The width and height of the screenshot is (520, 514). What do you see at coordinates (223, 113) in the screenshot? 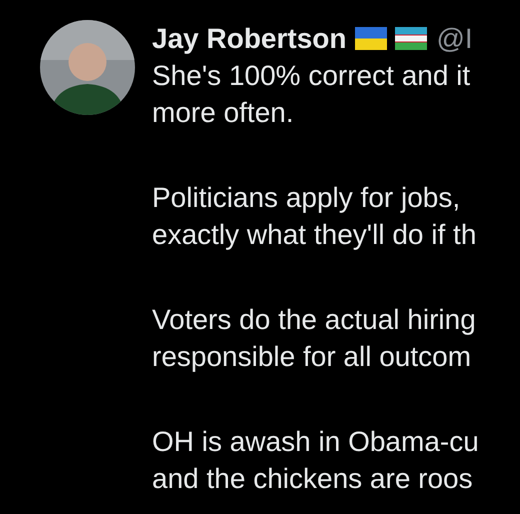
I see `post-text-line: more often.` at bounding box center [223, 113].